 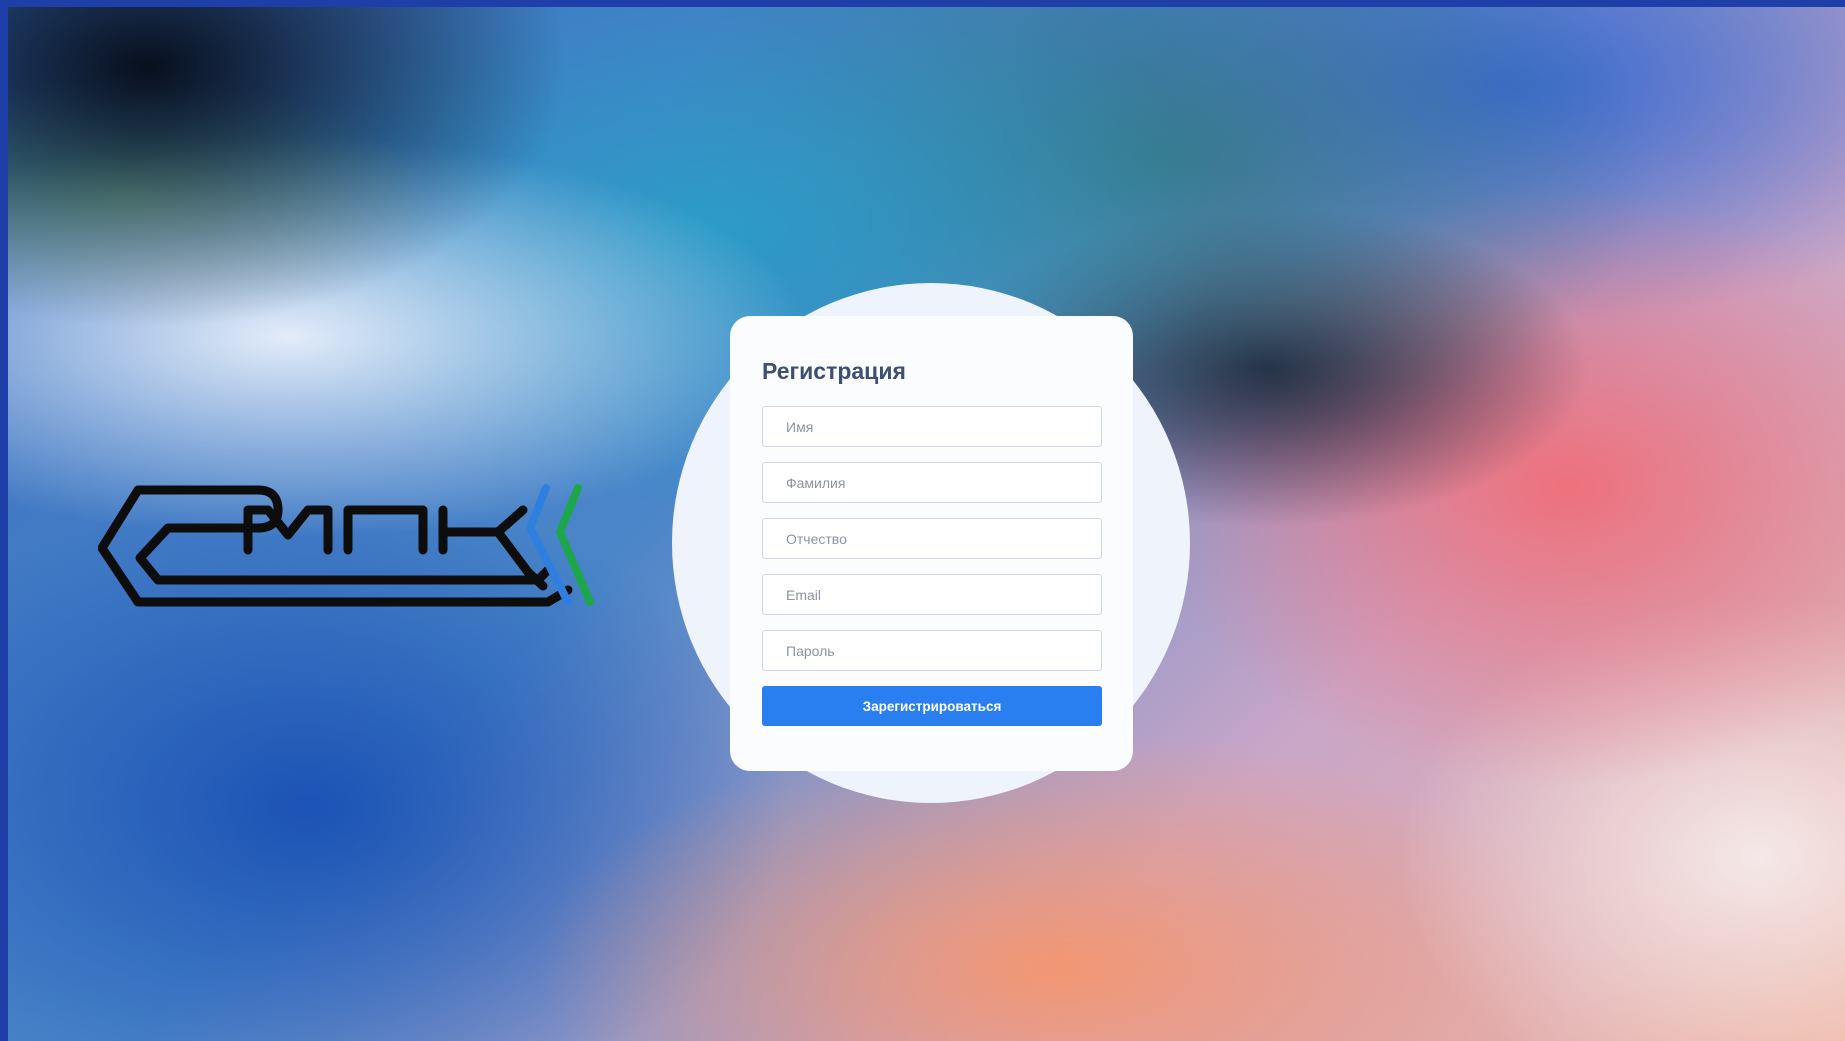 What do you see at coordinates (932, 650) in the screenshot?
I see `password-input` at bounding box center [932, 650].